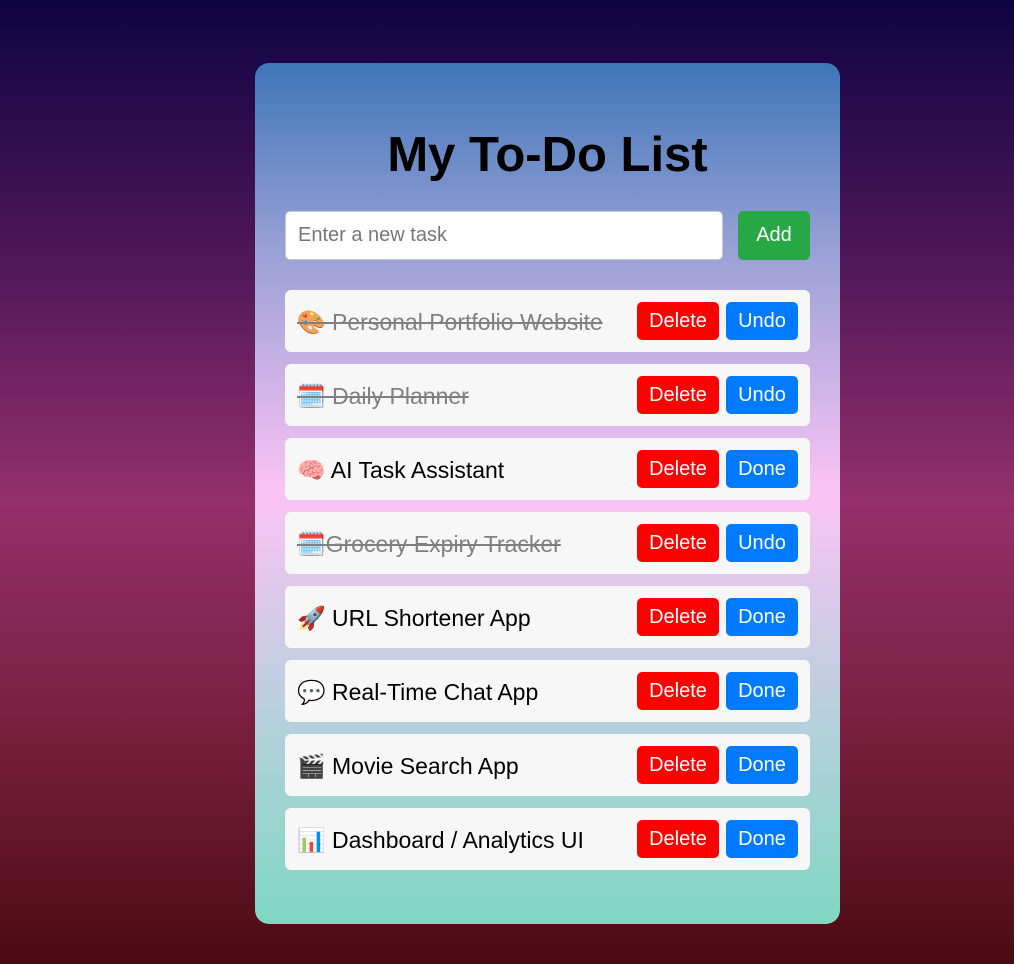  I want to click on task-item: 🎨 Personal Portfolio Website Delete Undo, so click(547, 321).